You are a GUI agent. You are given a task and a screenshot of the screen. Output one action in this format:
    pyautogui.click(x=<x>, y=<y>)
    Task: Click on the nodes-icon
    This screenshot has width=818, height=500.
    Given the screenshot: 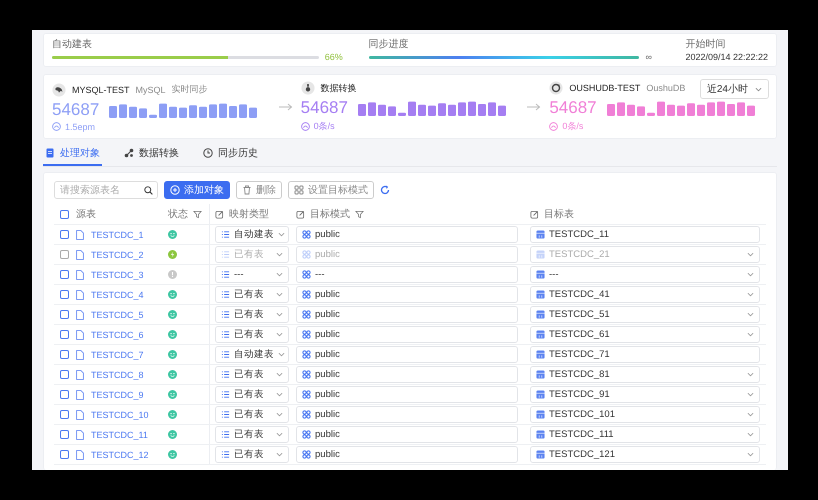 What is the action you would take?
    pyautogui.click(x=129, y=153)
    